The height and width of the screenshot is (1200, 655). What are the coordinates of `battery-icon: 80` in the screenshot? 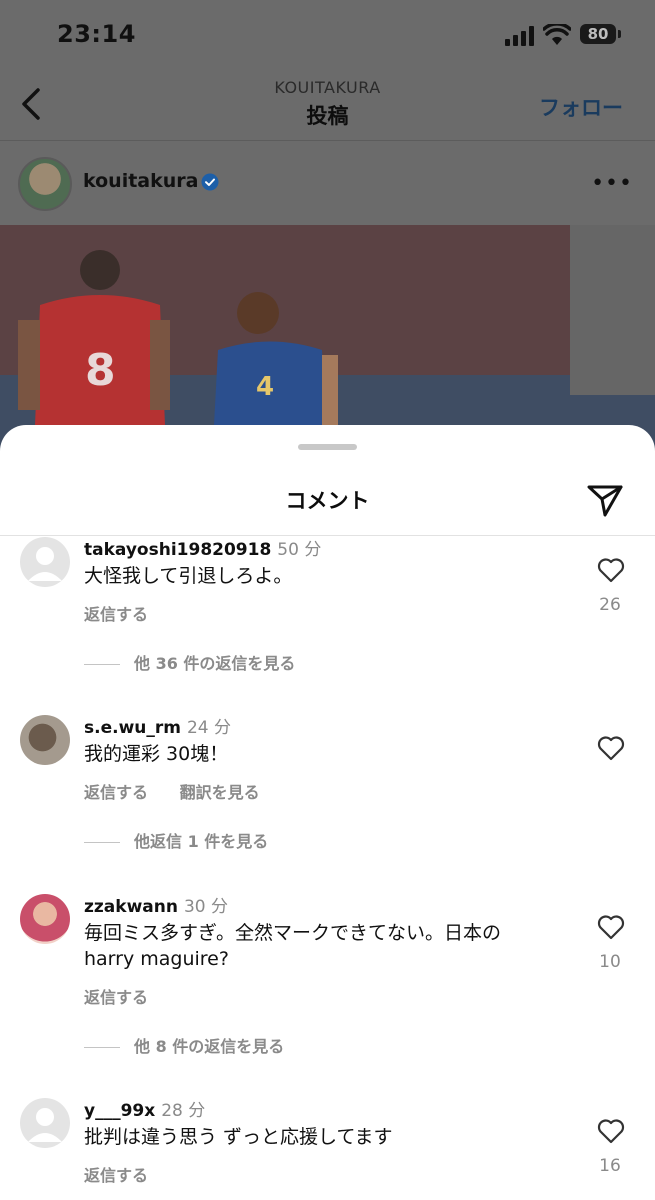 It's located at (598, 34).